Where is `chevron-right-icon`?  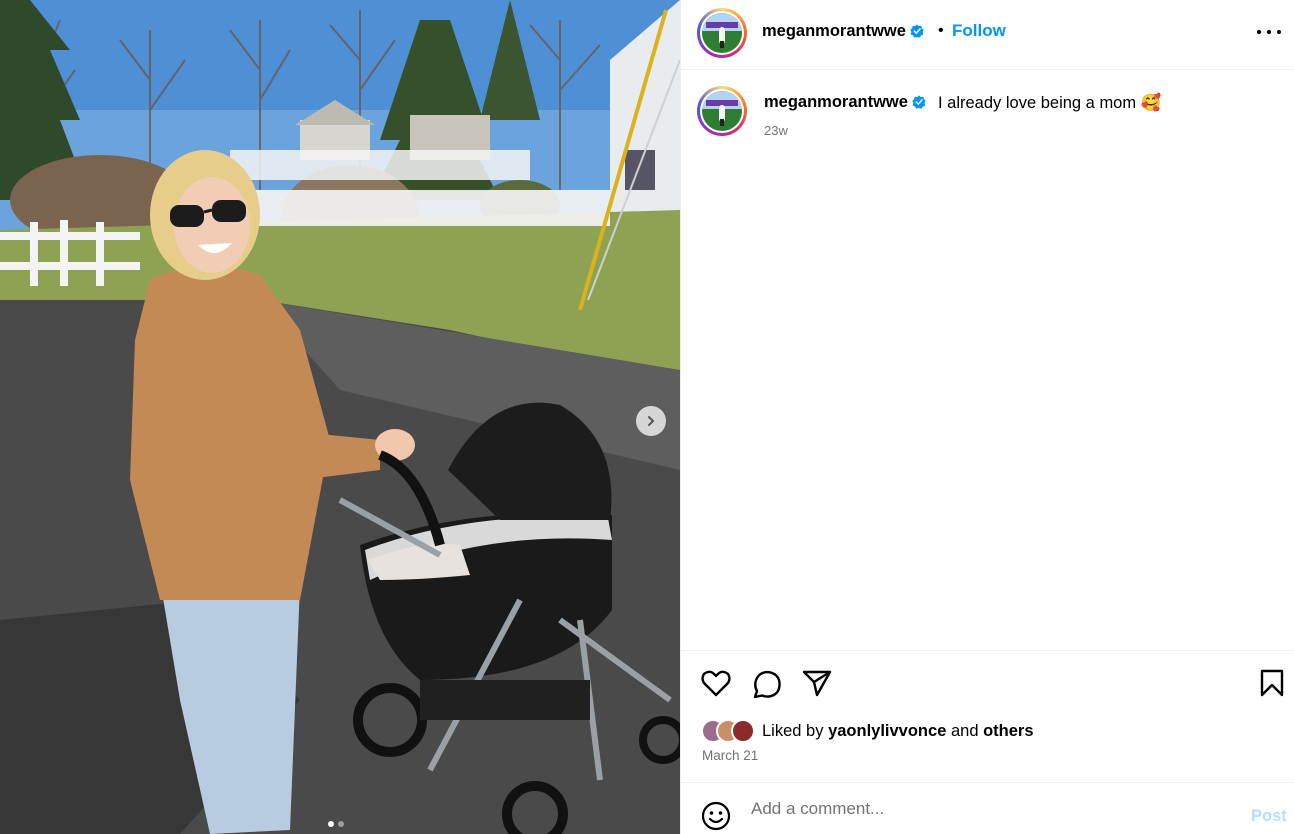 chevron-right-icon is located at coordinates (651, 421).